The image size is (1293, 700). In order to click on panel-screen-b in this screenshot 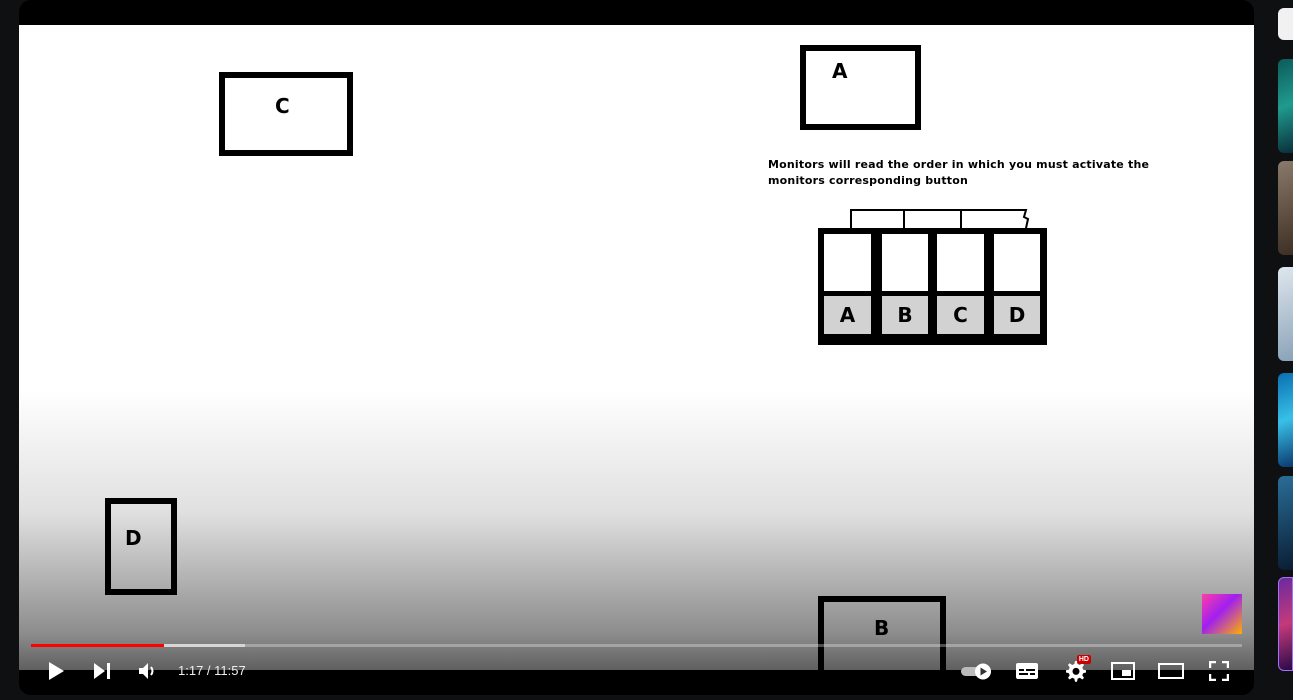, I will do `click(905, 262)`.